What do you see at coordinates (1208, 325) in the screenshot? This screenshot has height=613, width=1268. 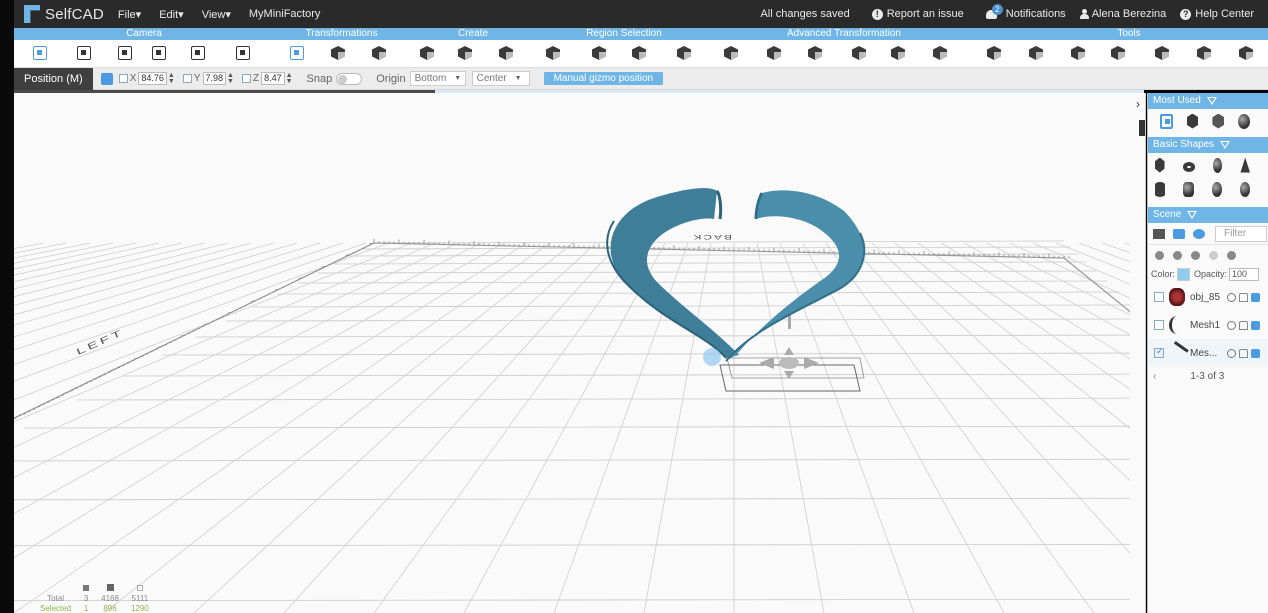 I see `scene-object-row: Mesh1` at bounding box center [1208, 325].